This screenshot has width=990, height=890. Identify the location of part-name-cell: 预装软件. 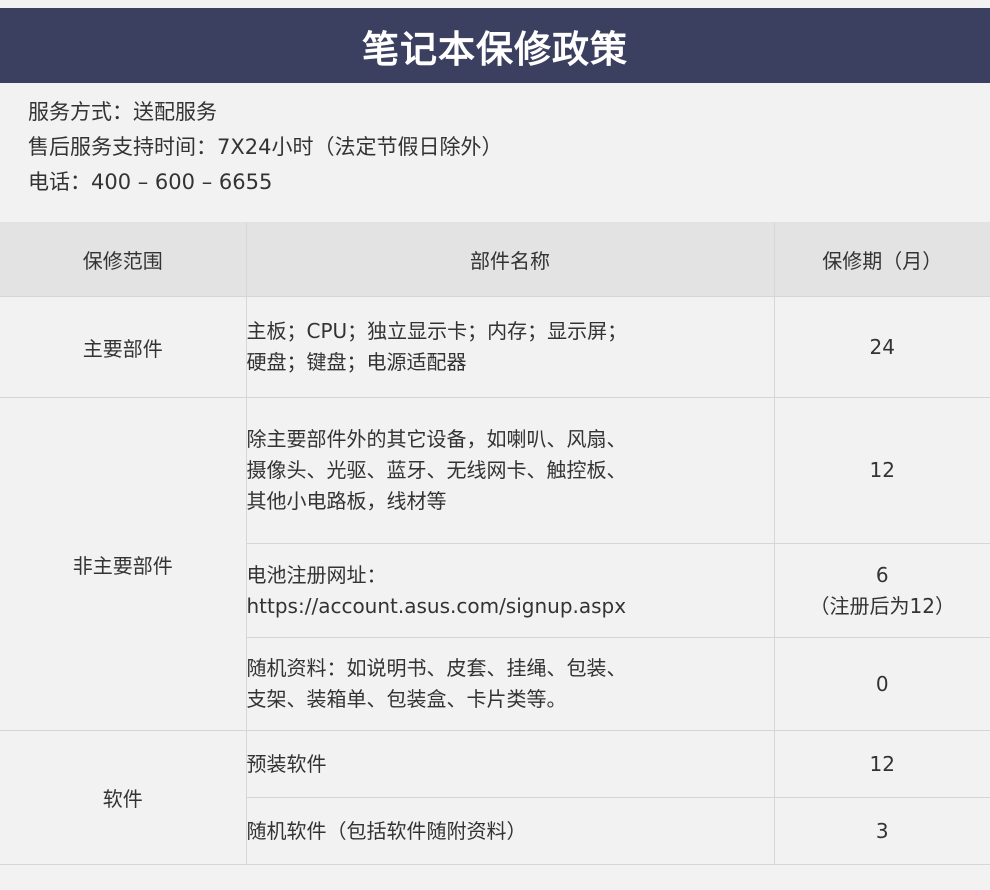
(510, 764).